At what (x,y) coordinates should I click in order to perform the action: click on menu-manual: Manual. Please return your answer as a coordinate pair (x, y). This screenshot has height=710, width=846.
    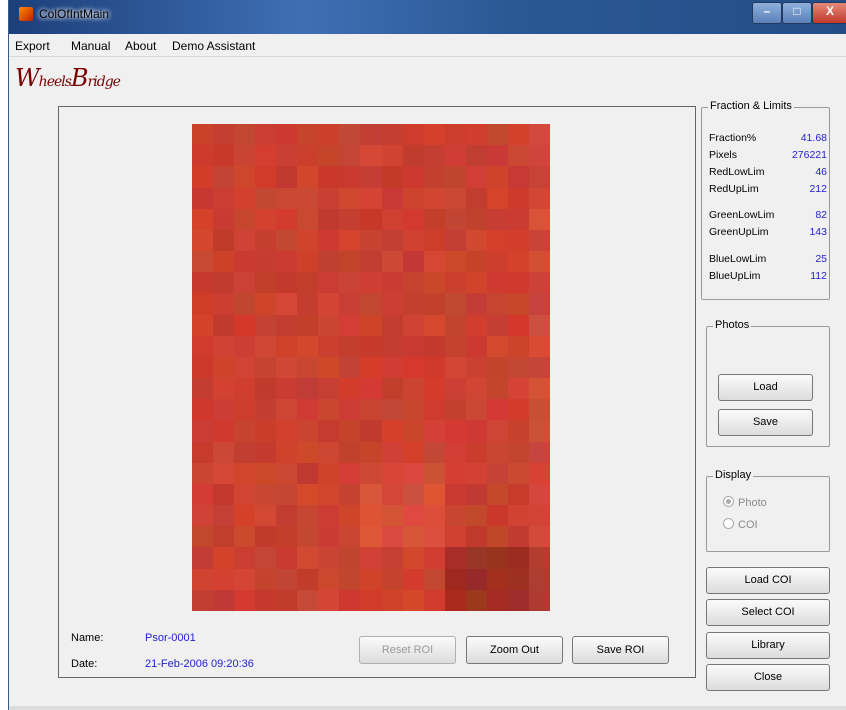
    Looking at the image, I should click on (90, 46).